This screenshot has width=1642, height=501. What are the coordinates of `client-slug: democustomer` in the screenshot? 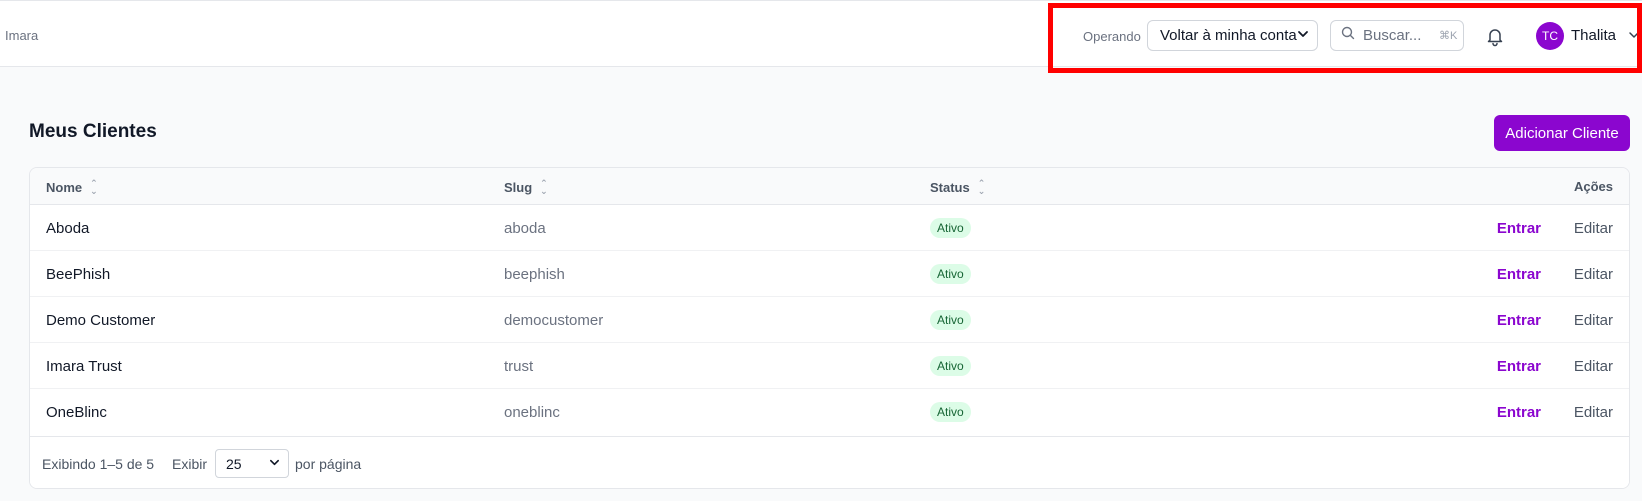 It's located at (554, 320).